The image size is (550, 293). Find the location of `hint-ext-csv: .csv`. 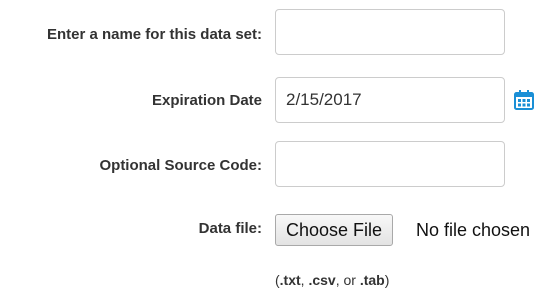

hint-ext-csv: .csv is located at coordinates (322, 280).